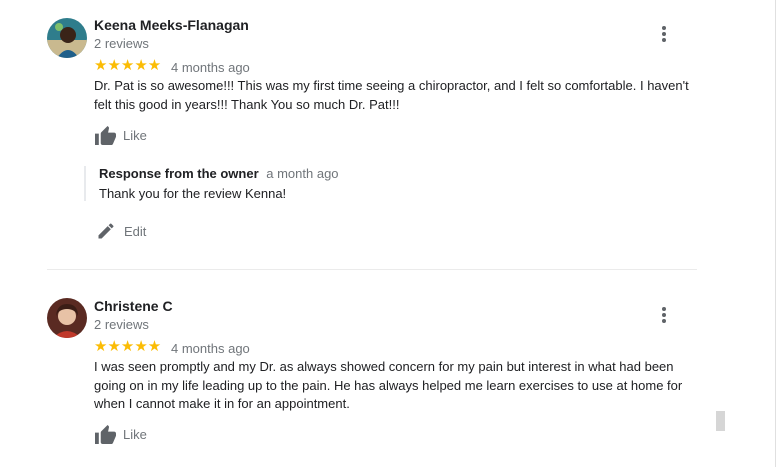  I want to click on edit-button: Edit, so click(121, 231).